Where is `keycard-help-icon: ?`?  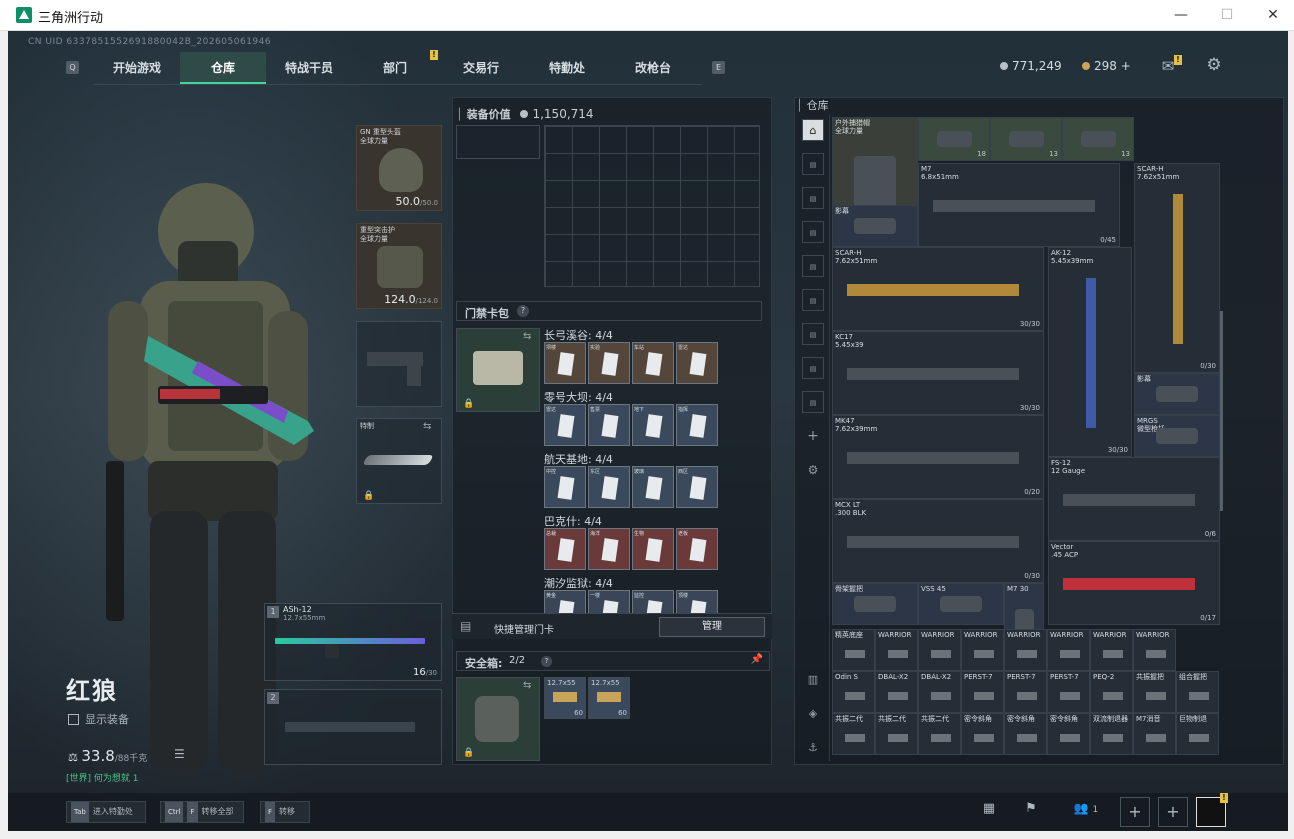 keycard-help-icon: ? is located at coordinates (523, 311).